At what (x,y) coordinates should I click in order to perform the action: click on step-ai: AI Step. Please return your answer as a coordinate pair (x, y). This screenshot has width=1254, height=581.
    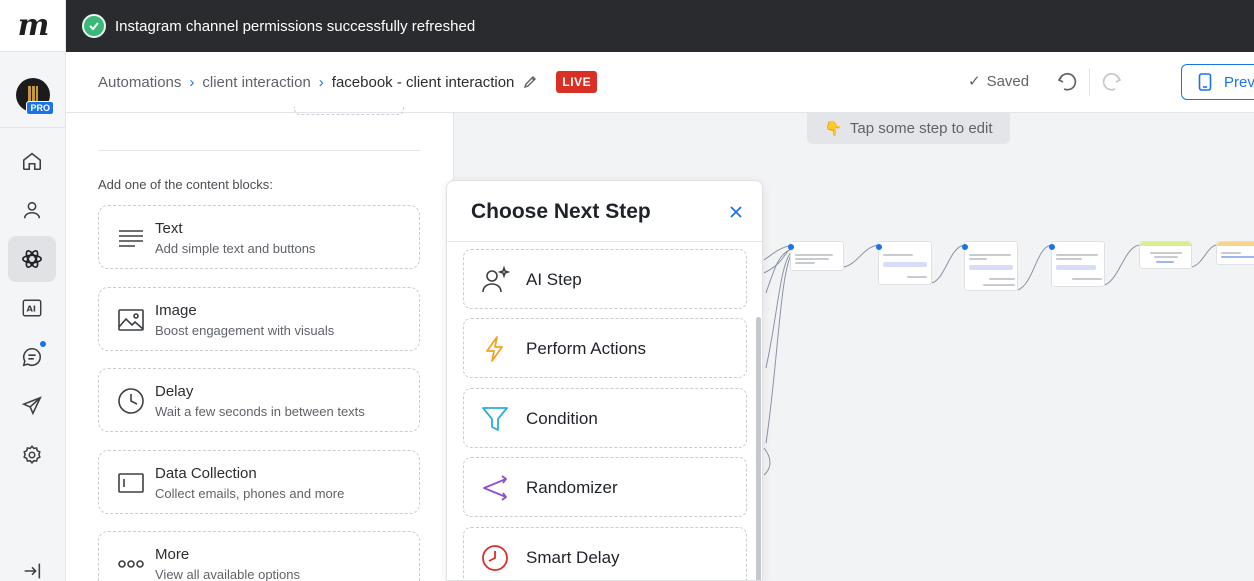
    Looking at the image, I should click on (605, 279).